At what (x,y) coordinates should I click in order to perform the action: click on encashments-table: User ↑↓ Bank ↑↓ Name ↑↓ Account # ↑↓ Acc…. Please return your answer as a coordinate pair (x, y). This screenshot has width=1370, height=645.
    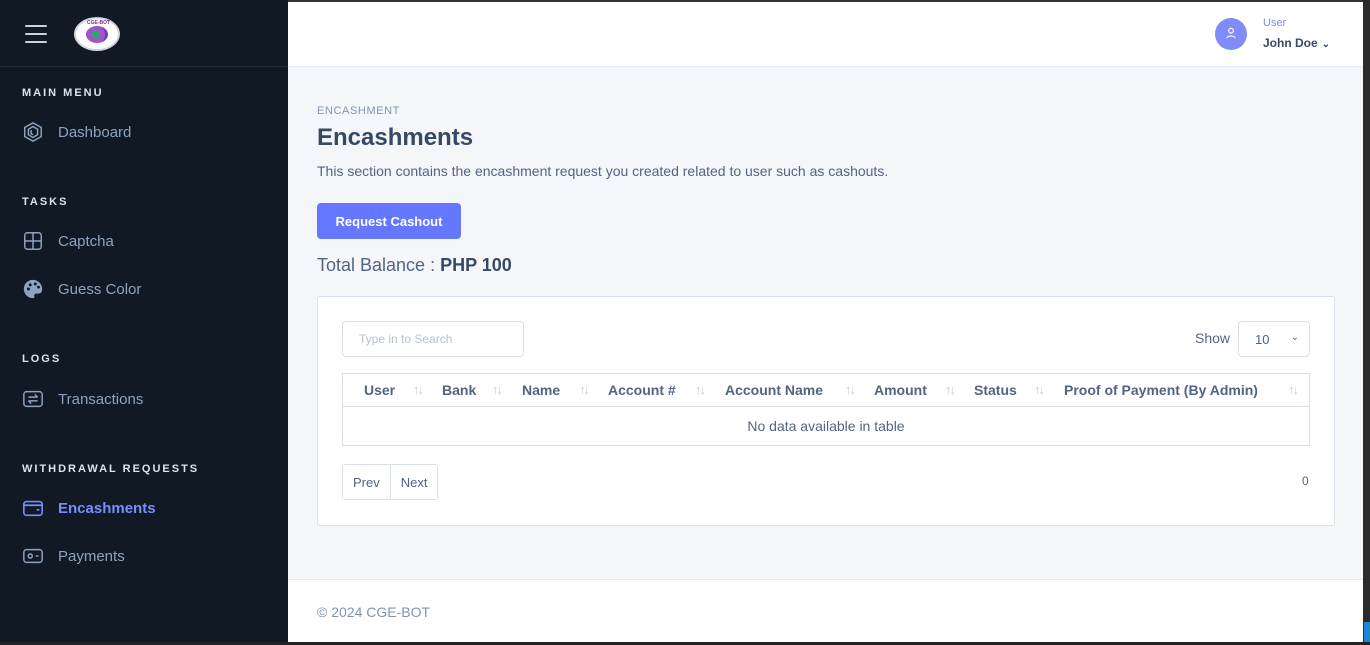
    Looking at the image, I should click on (826, 409).